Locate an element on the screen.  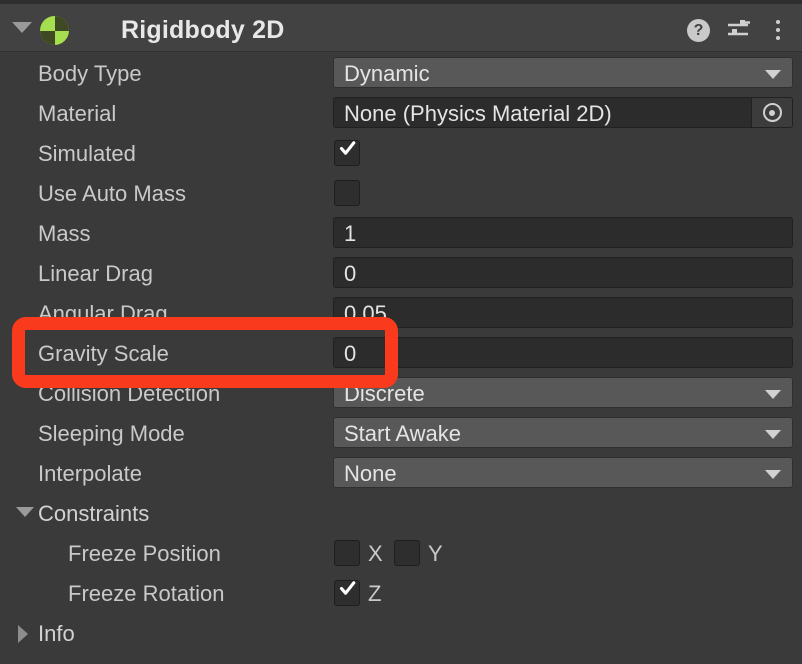
freeze-position-label: Freeze Position is located at coordinates (144, 553).